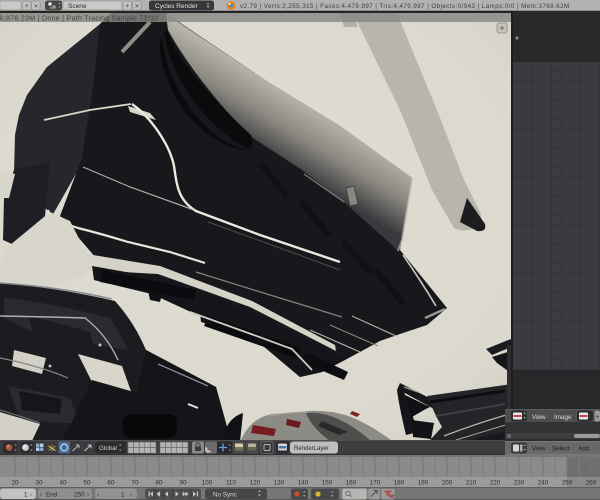 The width and height of the screenshot is (600, 500). What do you see at coordinates (225, 495) in the screenshot?
I see `svg-text: No Sync` at bounding box center [225, 495].